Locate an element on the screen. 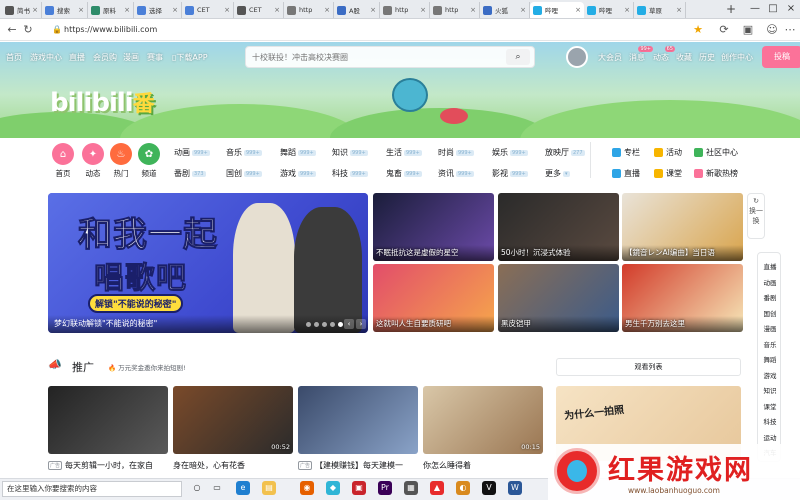 Image resolution: width=800 pixels, height=500 pixels. side-nav-item: 直播 is located at coordinates (770, 266).